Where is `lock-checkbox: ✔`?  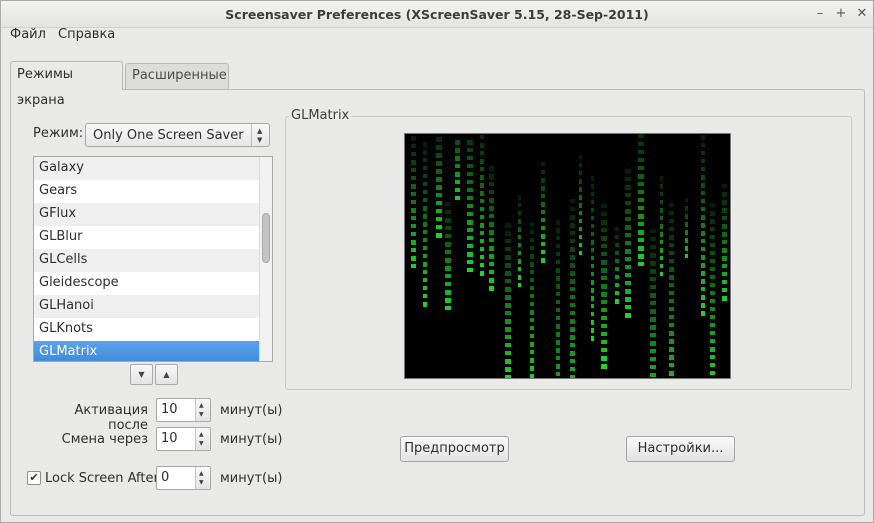
lock-checkbox: ✔ is located at coordinates (34, 478).